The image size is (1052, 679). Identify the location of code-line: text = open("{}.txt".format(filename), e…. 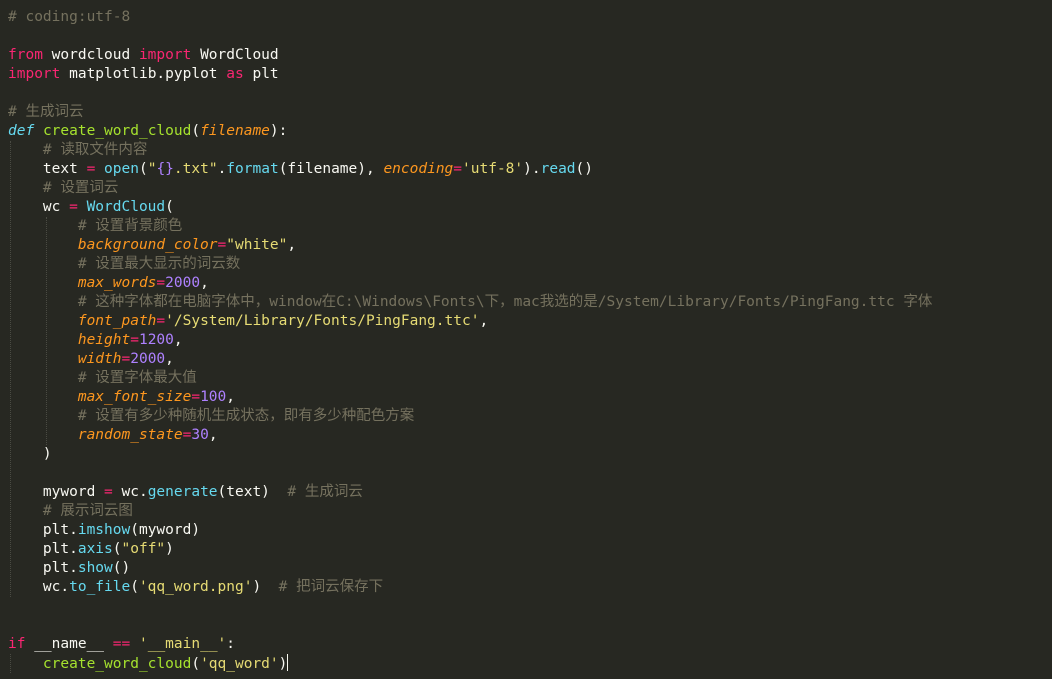
(300, 169).